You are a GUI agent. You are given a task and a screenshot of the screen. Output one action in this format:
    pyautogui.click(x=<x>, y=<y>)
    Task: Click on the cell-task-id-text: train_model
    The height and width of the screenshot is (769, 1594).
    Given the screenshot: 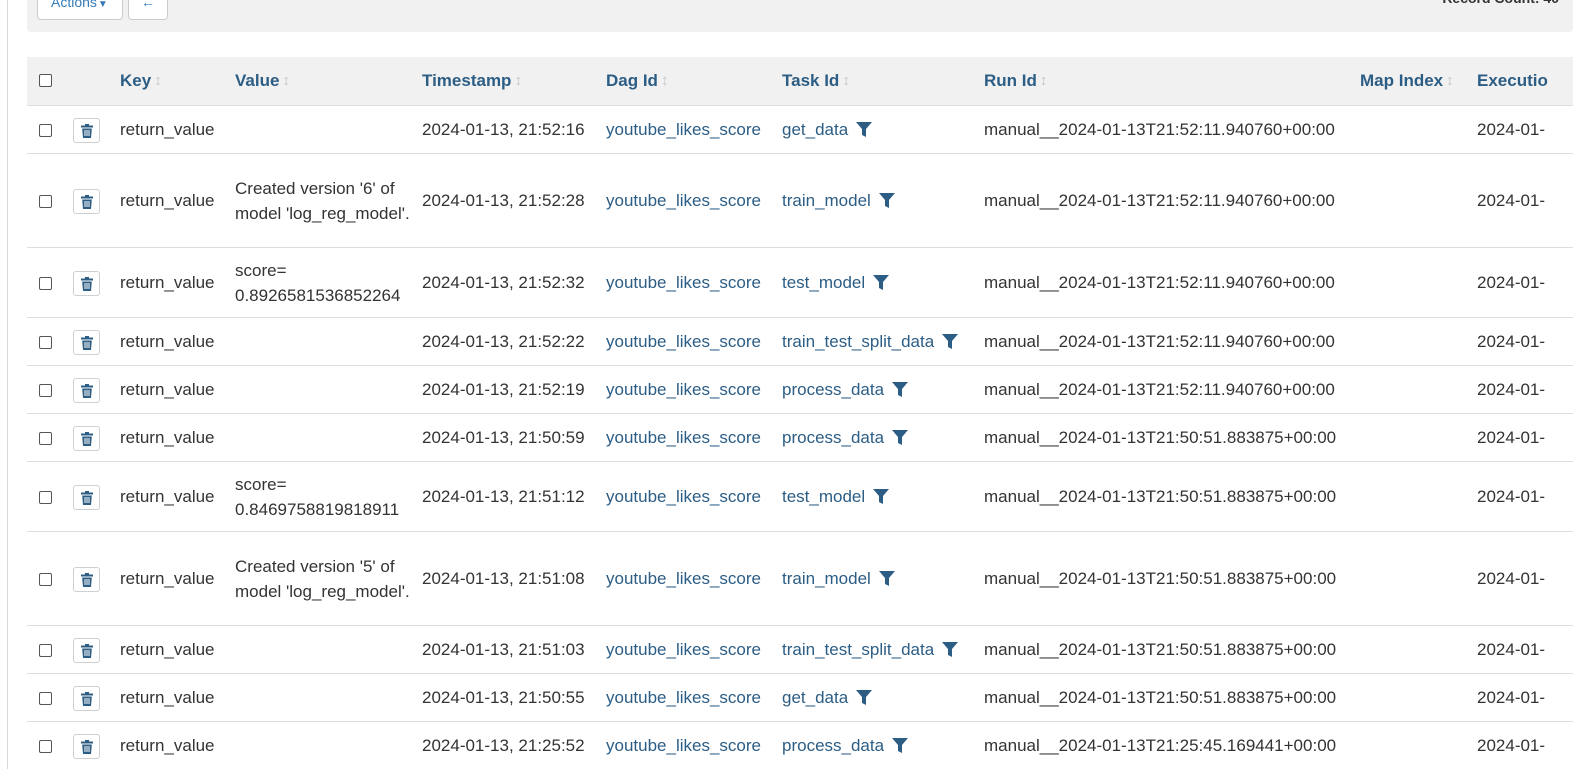 What is the action you would take?
    pyautogui.click(x=826, y=200)
    